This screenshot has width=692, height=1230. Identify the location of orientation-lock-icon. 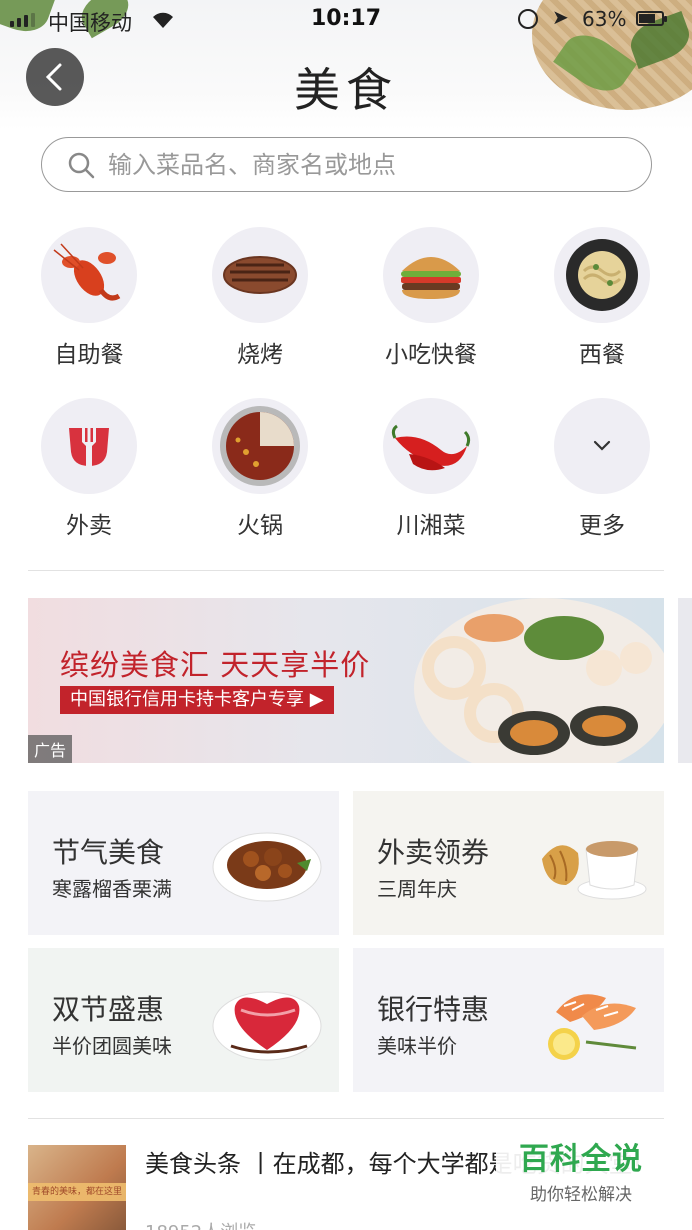
(528, 19).